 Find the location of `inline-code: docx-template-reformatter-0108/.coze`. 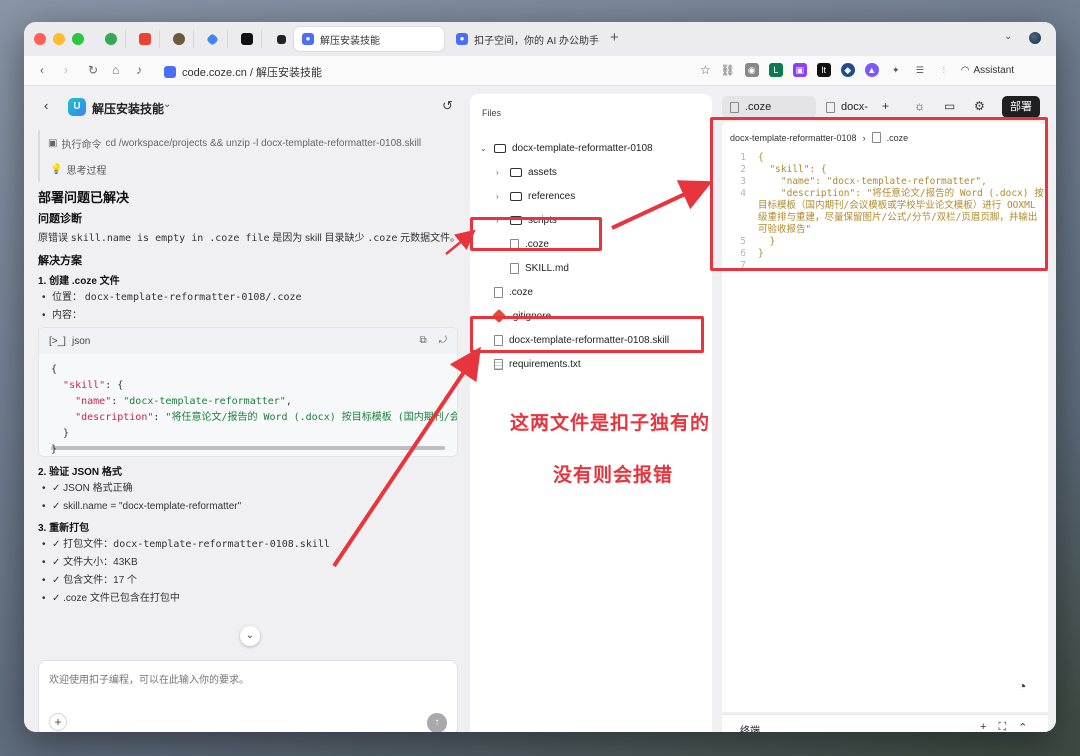

inline-code: docx-template-reformatter-0108/.coze is located at coordinates (193, 297).